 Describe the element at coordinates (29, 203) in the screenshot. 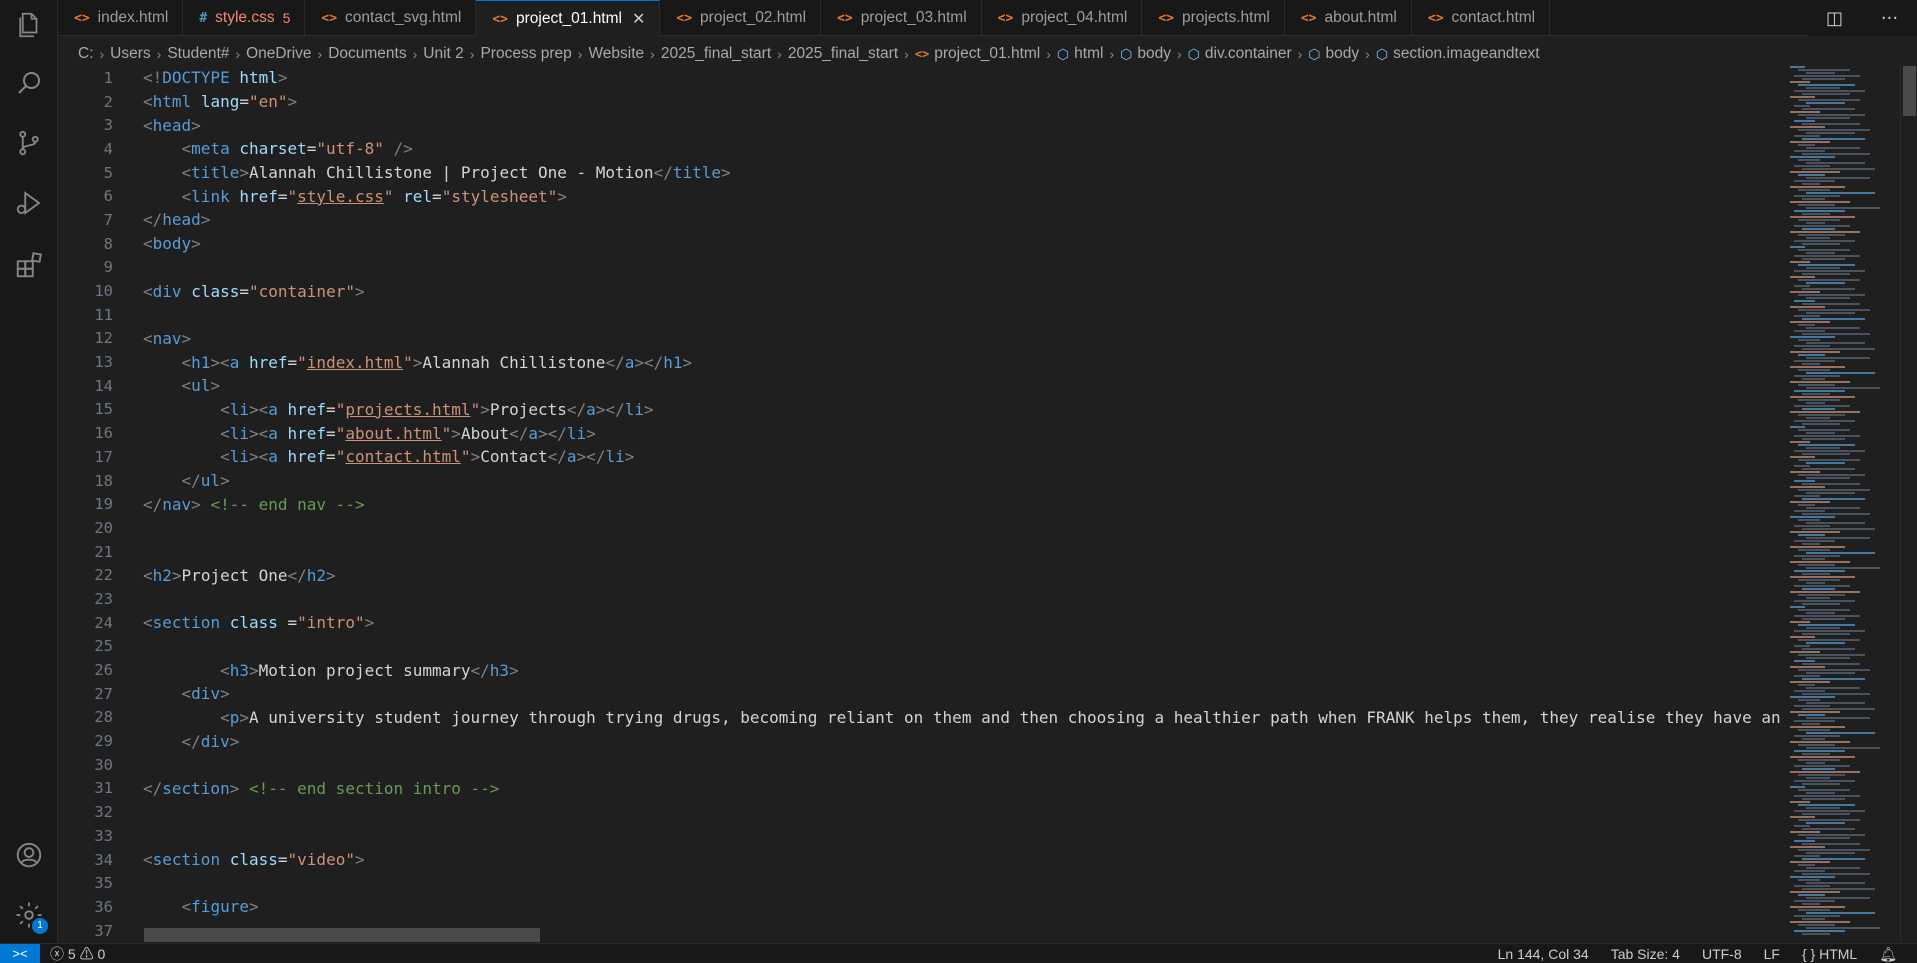

I see `run-debug-icon` at that location.